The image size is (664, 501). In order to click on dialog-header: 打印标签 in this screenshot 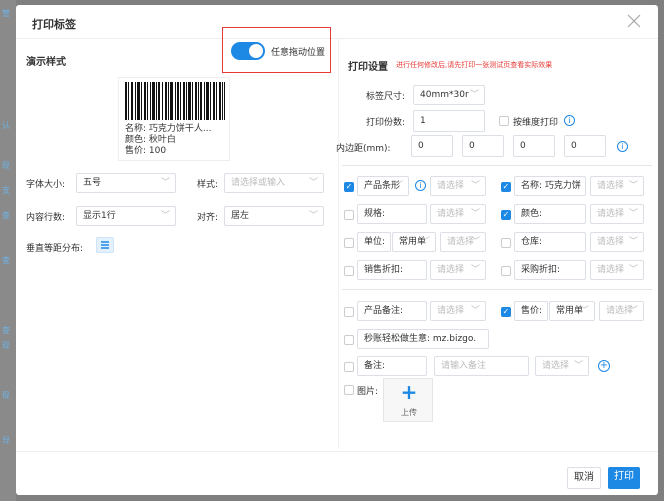, I will do `click(337, 22)`.